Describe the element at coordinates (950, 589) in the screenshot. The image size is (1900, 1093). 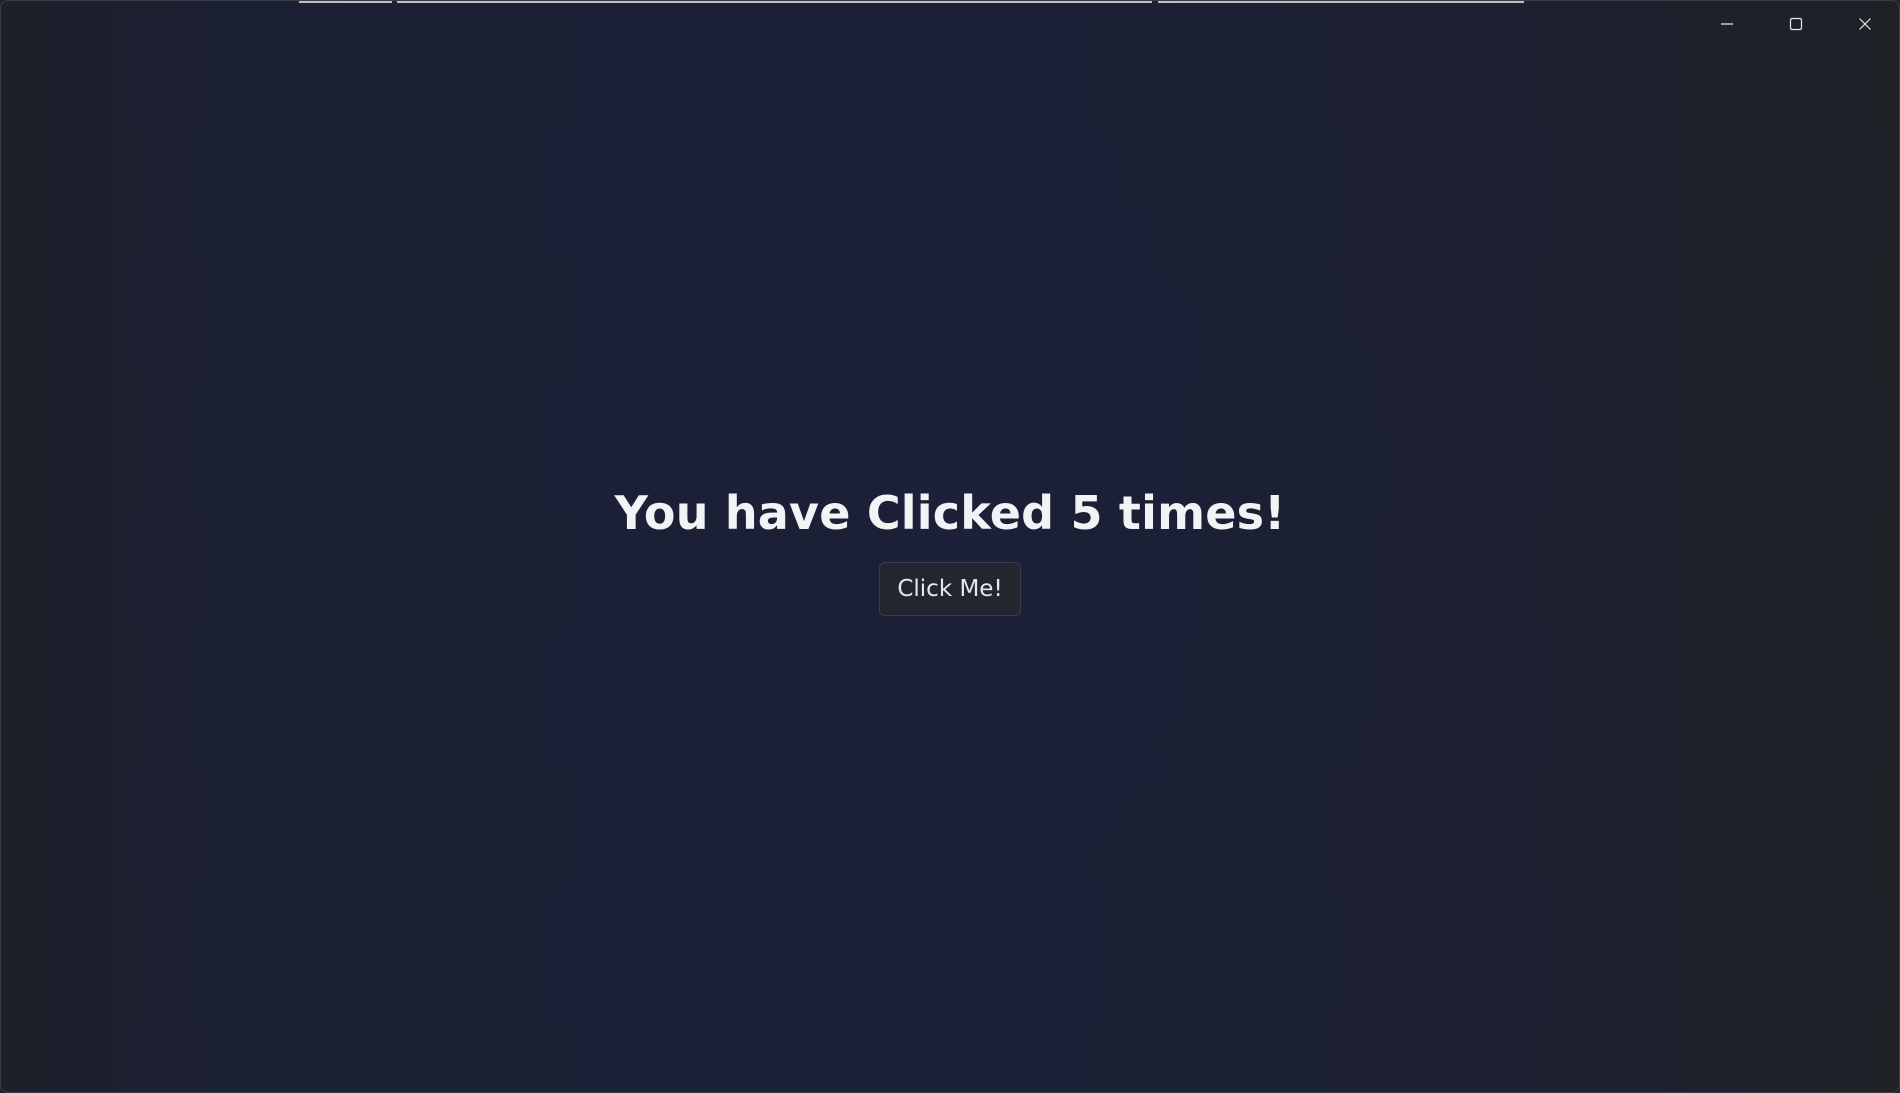
I see `click-me-button: Click Me!` at that location.